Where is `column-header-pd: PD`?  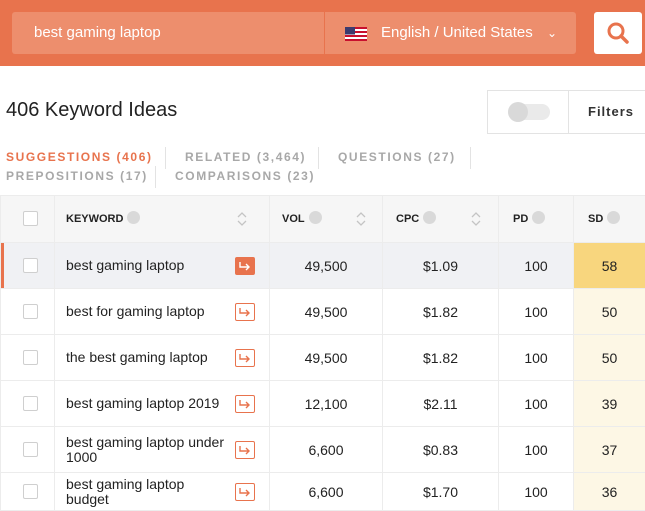 column-header-pd: PD is located at coordinates (536, 219).